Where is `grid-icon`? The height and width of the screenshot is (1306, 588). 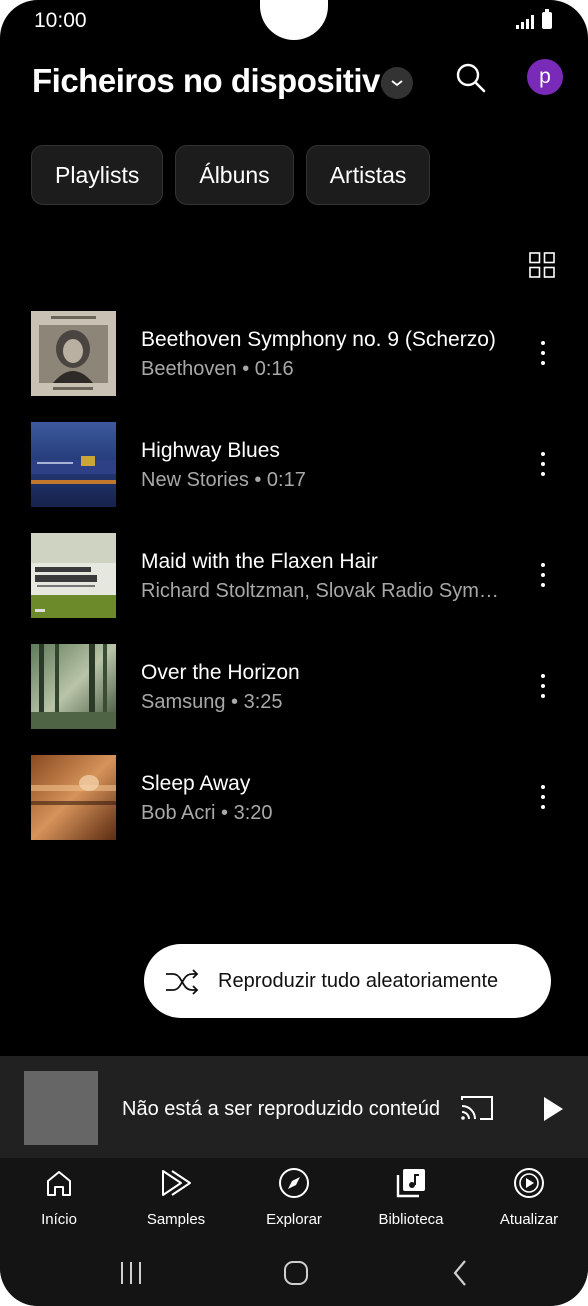
grid-icon is located at coordinates (542, 265).